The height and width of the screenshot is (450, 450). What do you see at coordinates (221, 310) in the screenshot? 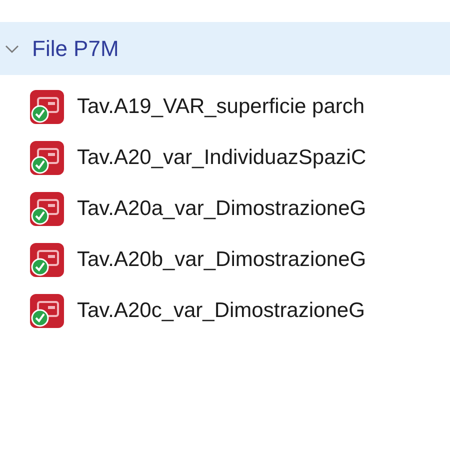
I see `file-name: Tav.A20c_var_DimostrazioneG` at bounding box center [221, 310].